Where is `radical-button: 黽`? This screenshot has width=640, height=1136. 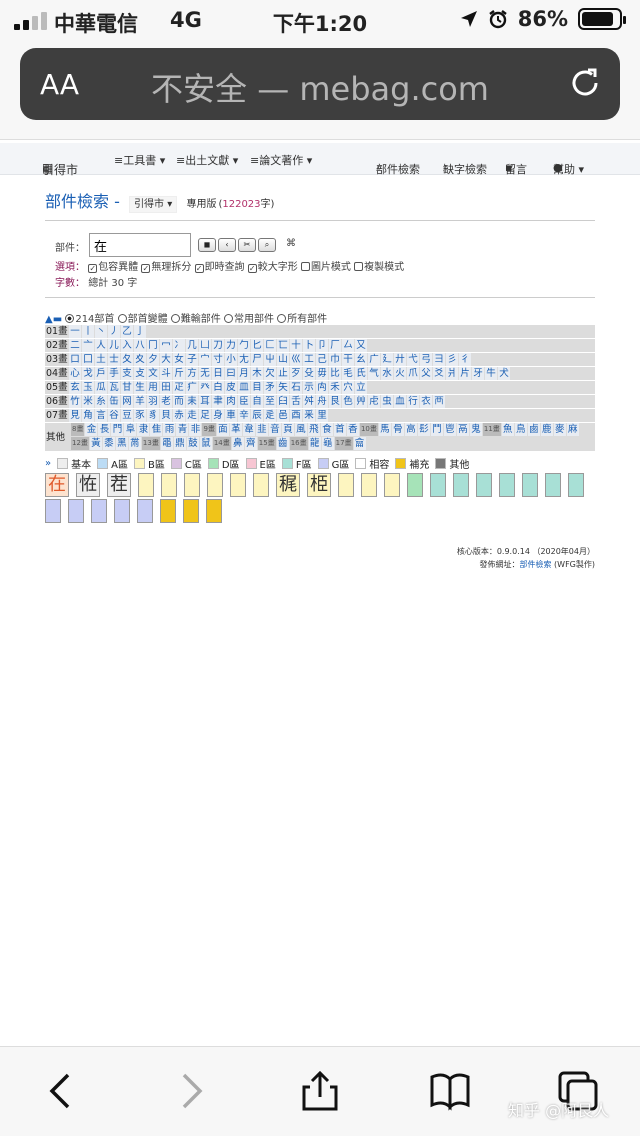 radical-button: 黽 is located at coordinates (166, 443).